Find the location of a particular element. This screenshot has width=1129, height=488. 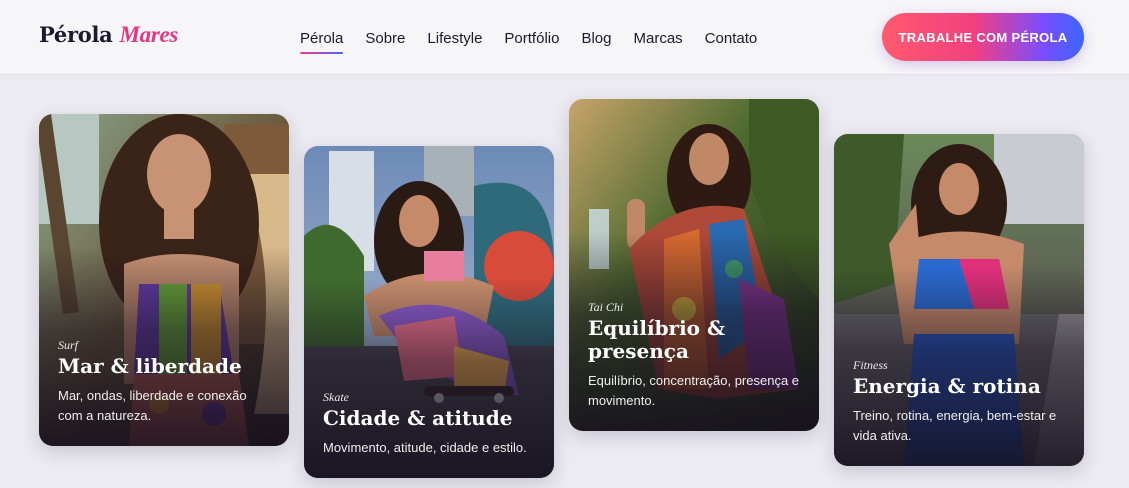

nav-item-perola: Pérola is located at coordinates (322, 42).